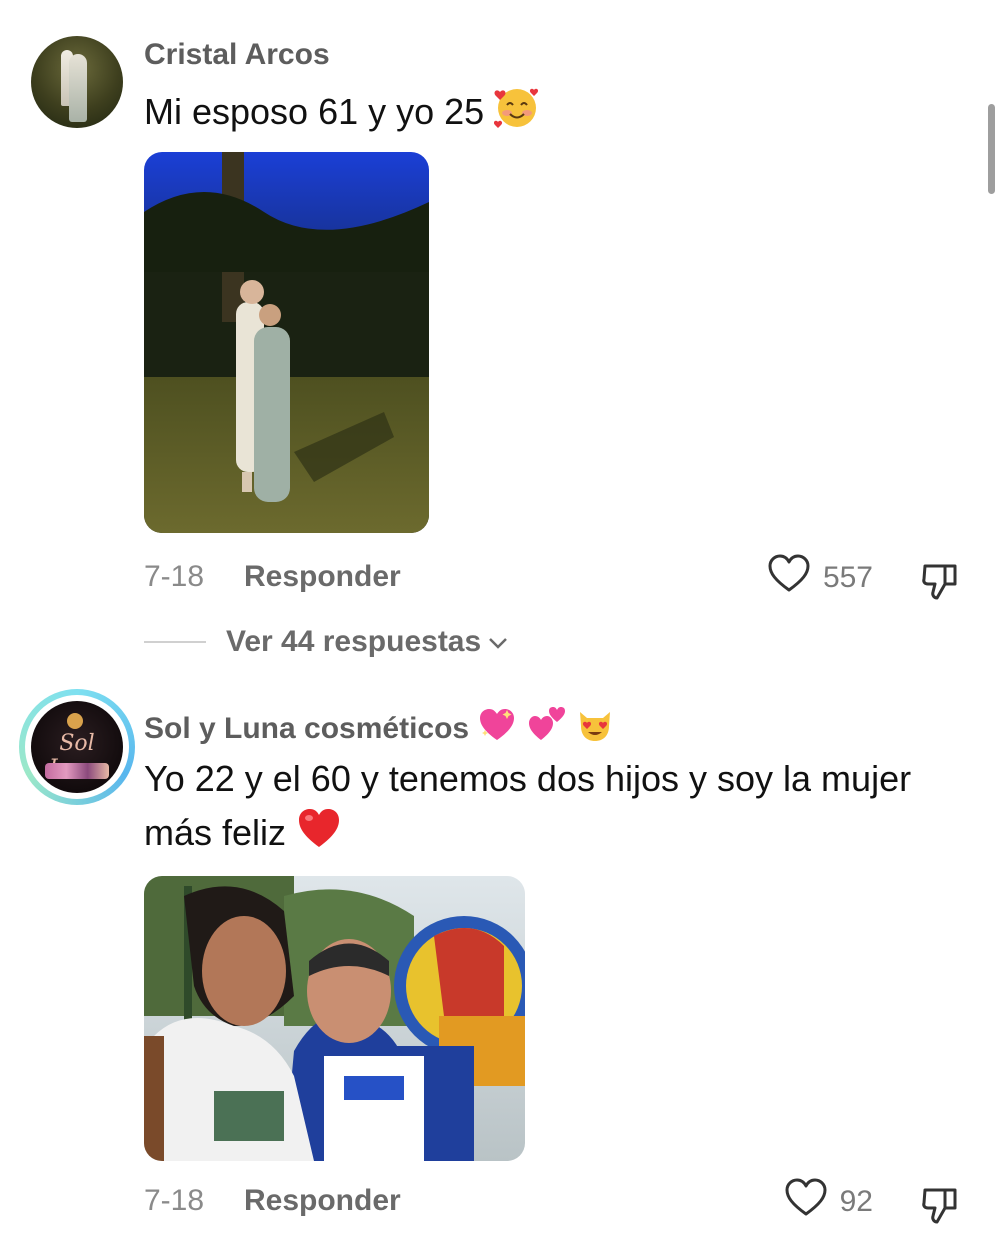  I want to click on comment-username-row: Sol y Luna cosméticos, so click(379, 729).